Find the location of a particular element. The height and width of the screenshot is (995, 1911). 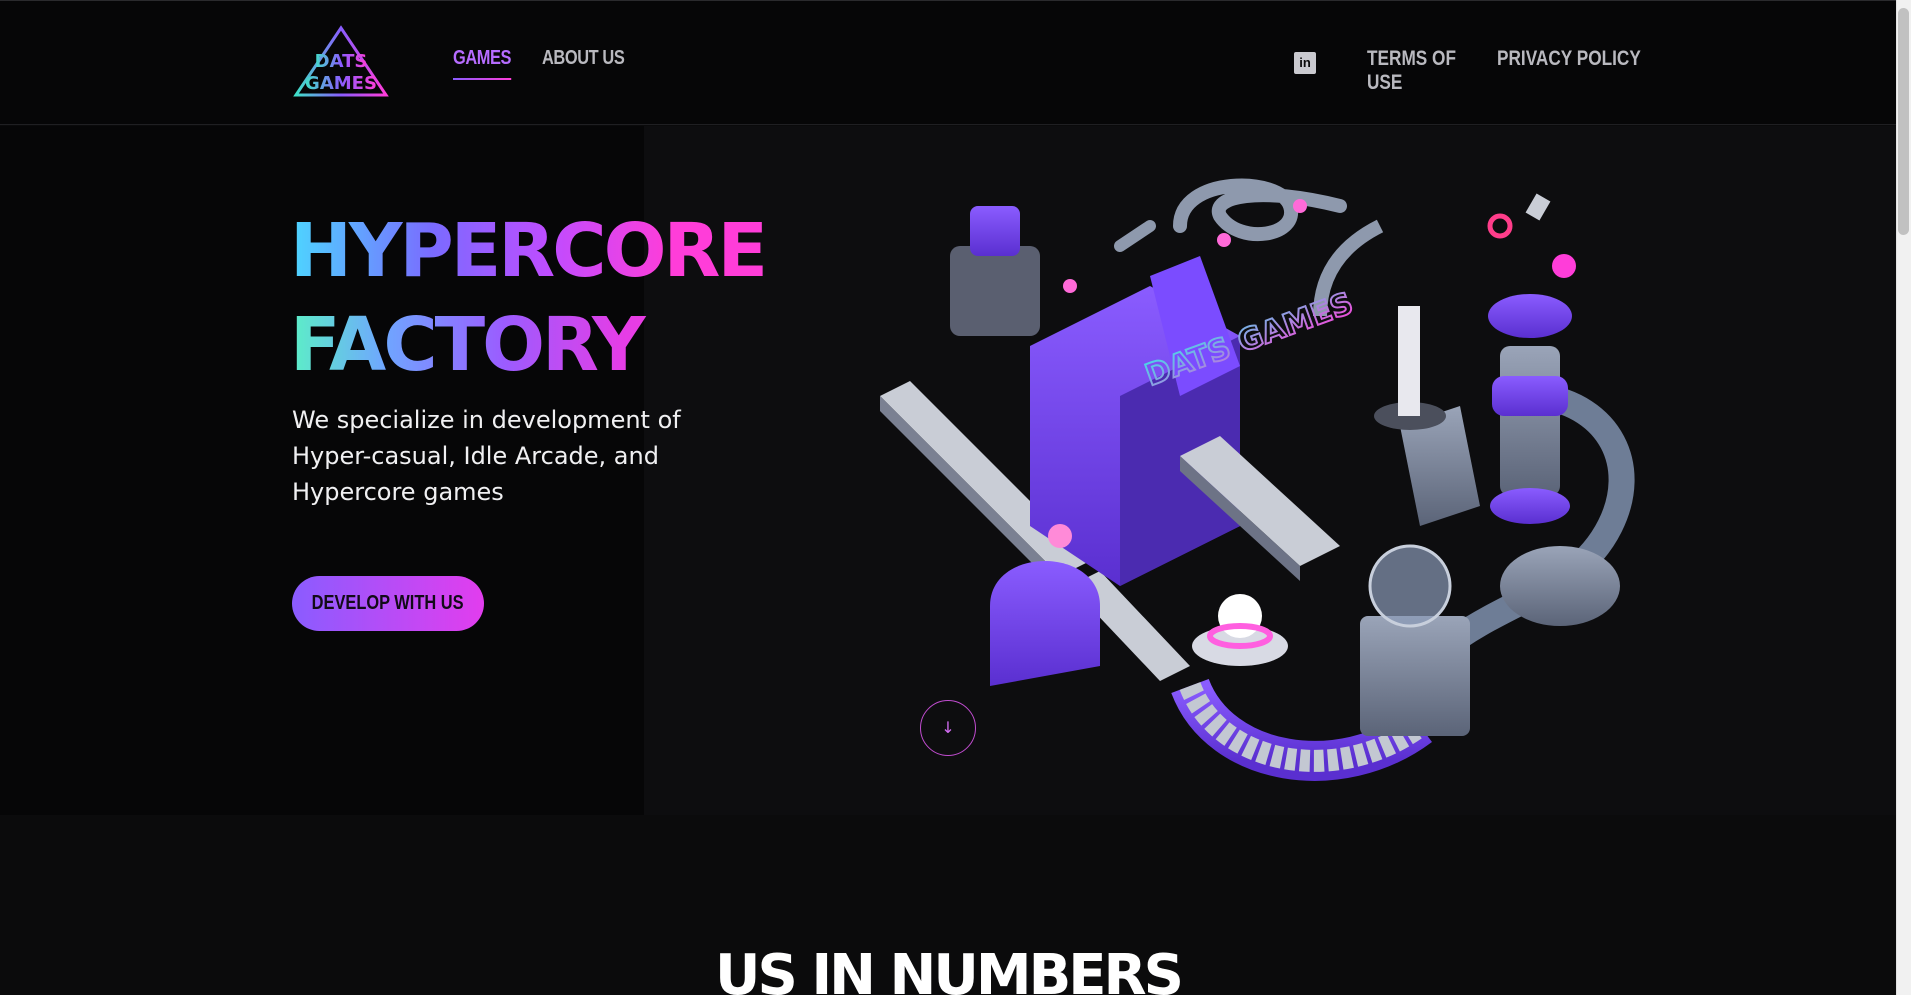

nav-about-us: ABOUT US is located at coordinates (583, 58).